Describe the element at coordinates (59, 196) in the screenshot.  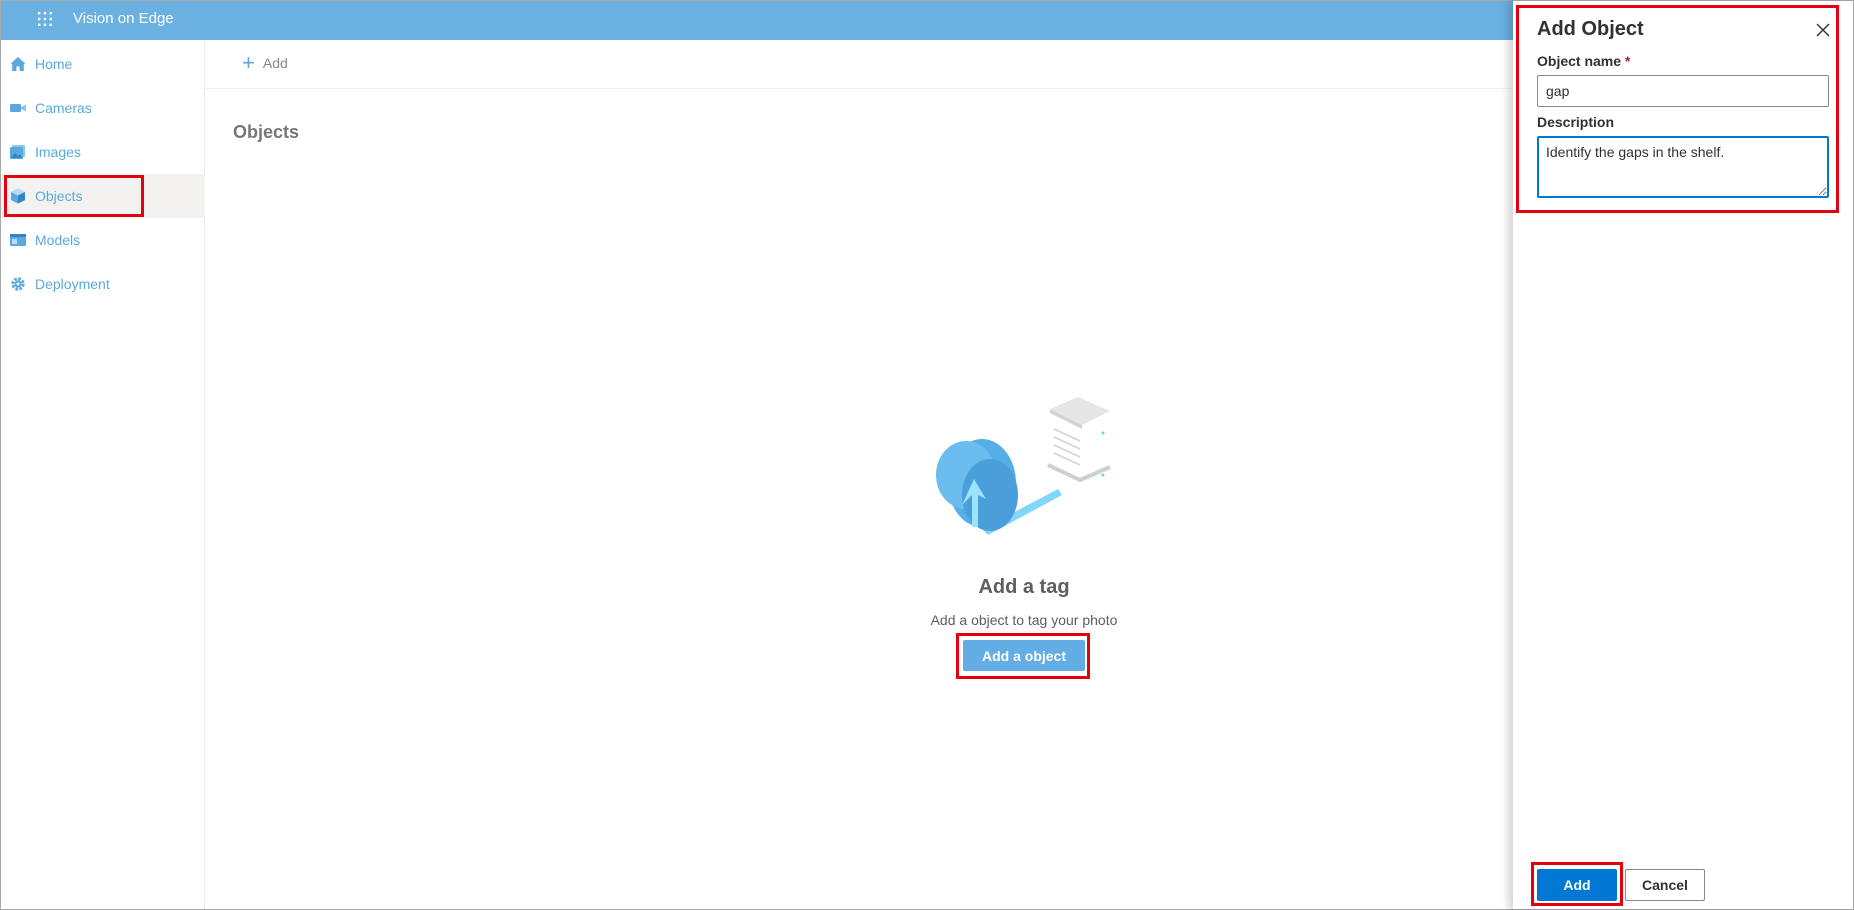
I see `sidebar-item-label: Objects` at that location.